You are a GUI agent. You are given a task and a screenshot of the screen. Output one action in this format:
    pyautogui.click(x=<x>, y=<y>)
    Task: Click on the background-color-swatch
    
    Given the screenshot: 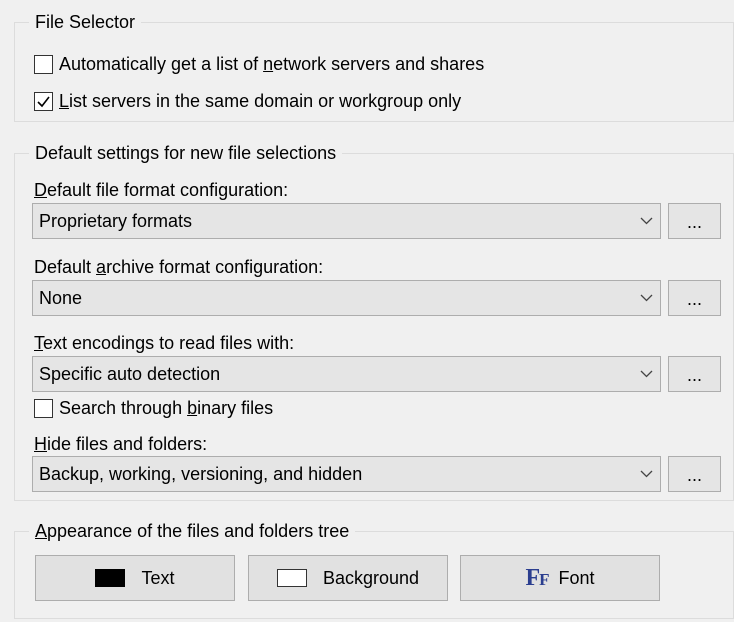 What is the action you would take?
    pyautogui.click(x=291, y=578)
    